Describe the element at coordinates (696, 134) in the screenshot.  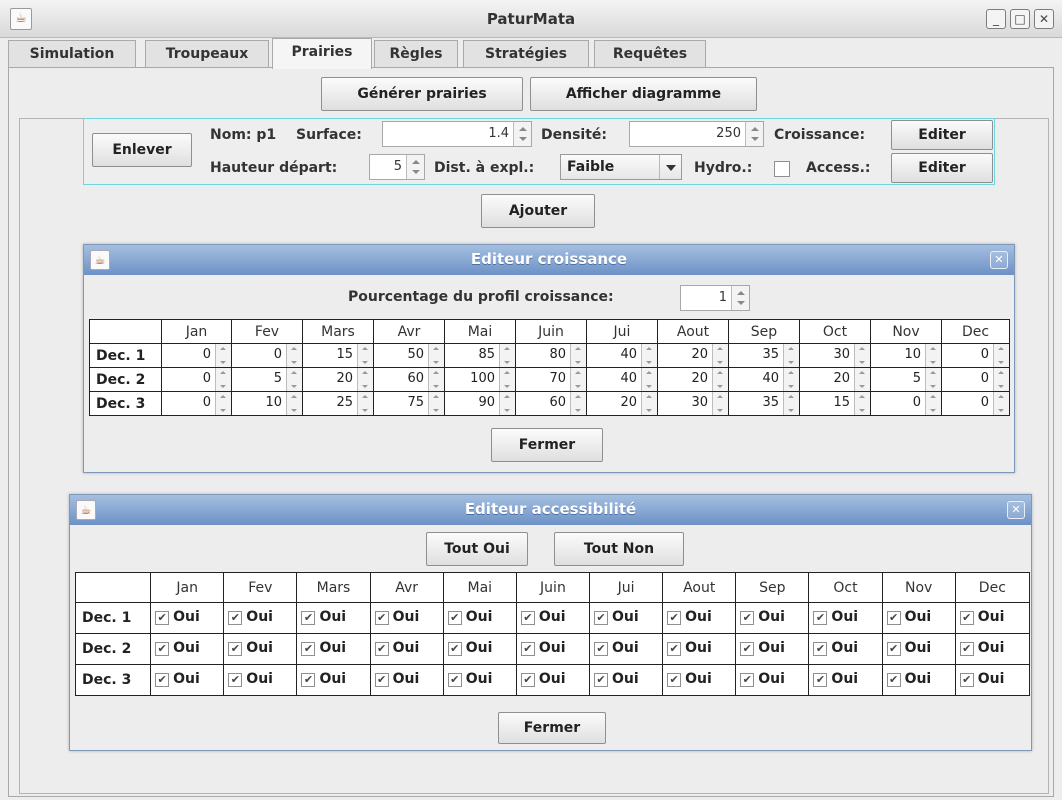
I see `density-spinner: 250` at that location.